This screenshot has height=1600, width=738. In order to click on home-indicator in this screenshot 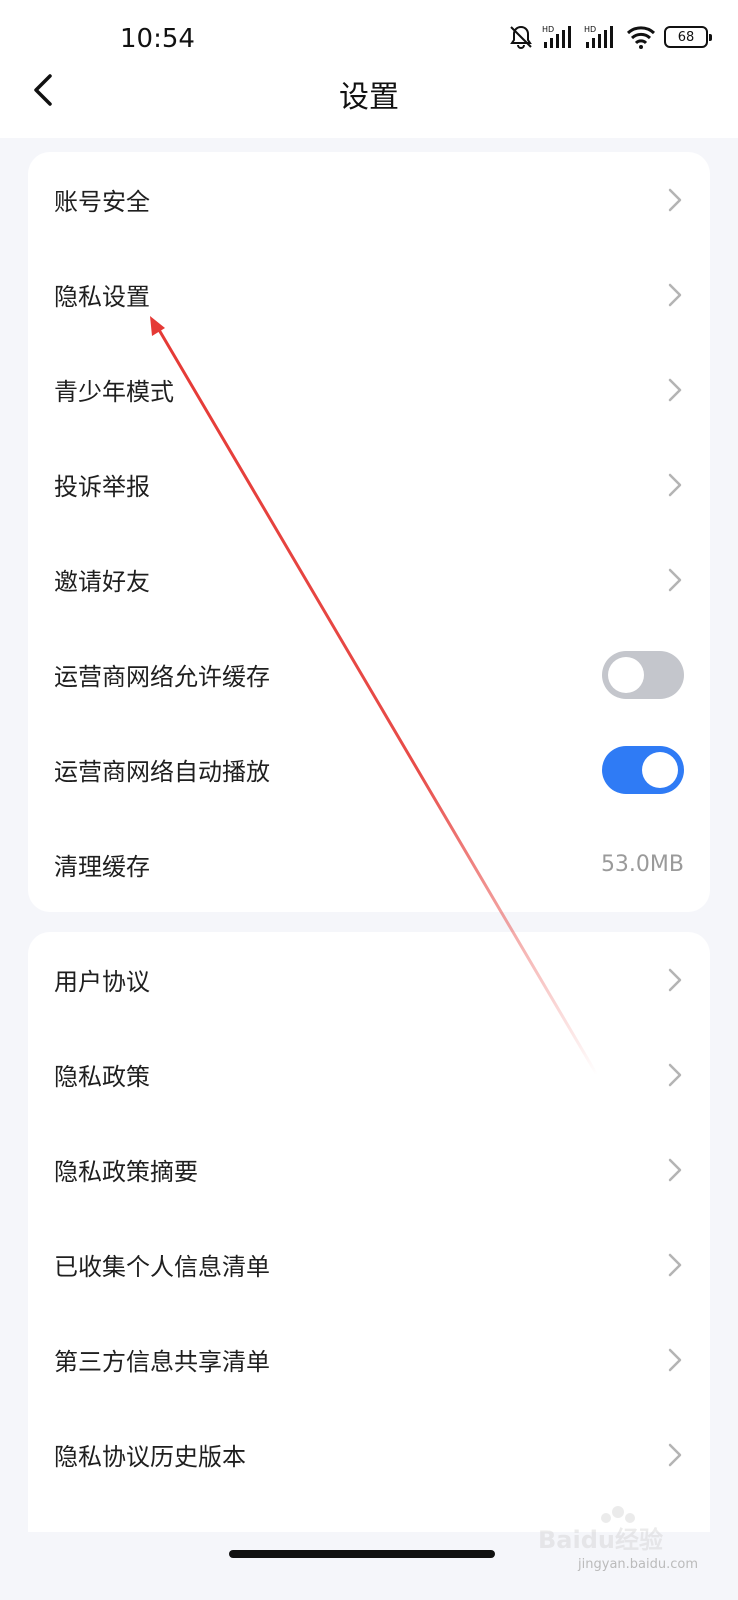, I will do `click(362, 1554)`.